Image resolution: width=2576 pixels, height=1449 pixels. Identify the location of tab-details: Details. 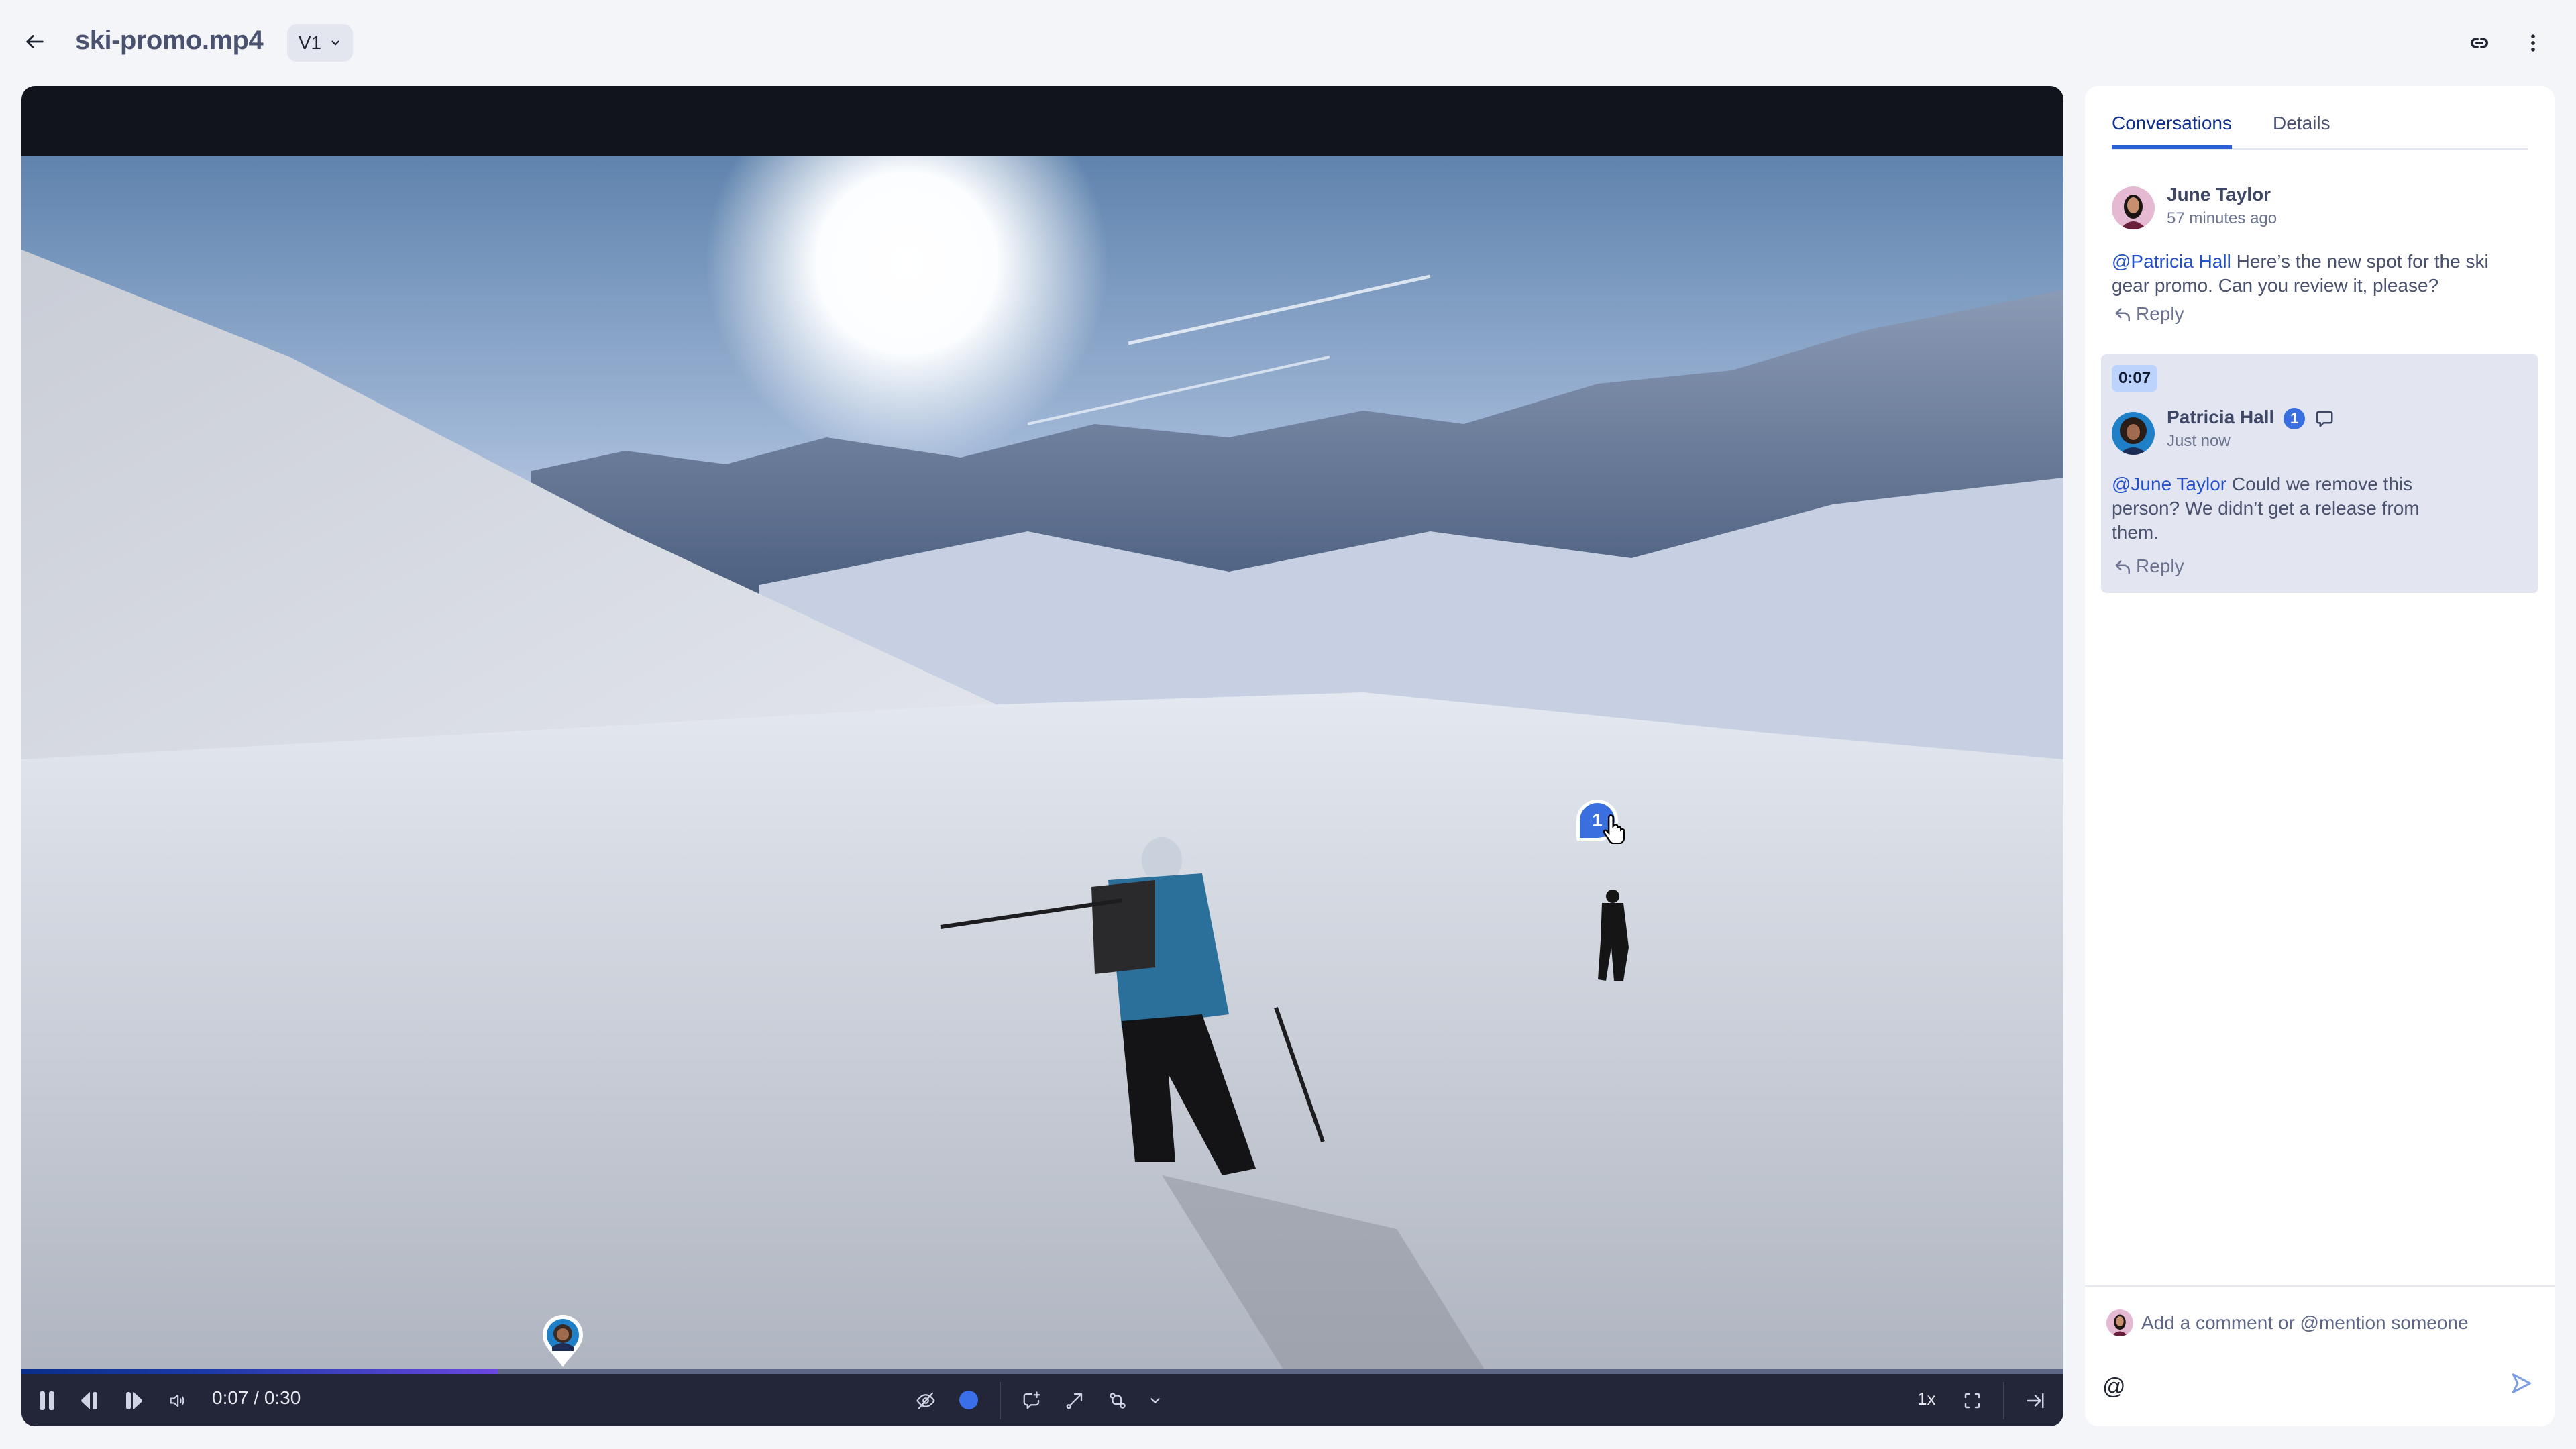
(2301, 123).